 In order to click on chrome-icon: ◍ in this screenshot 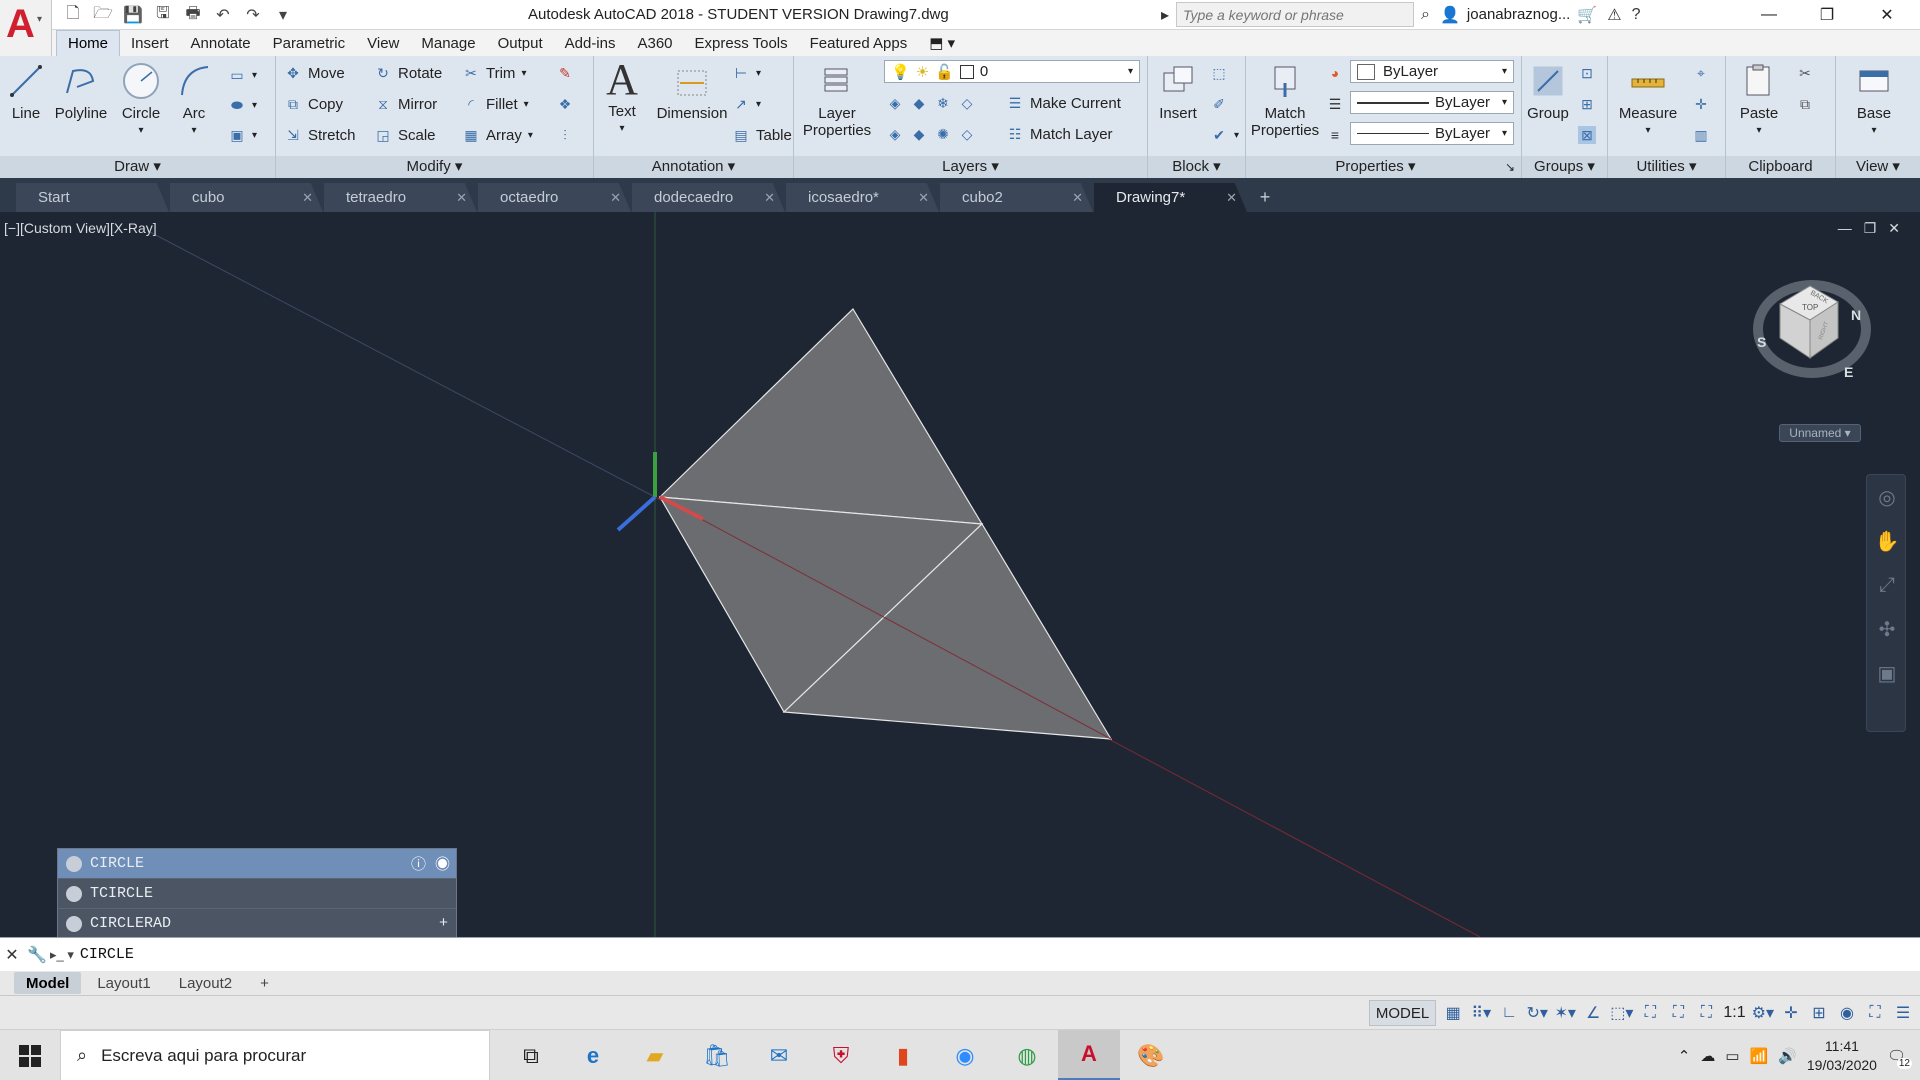, I will do `click(1027, 1055)`.